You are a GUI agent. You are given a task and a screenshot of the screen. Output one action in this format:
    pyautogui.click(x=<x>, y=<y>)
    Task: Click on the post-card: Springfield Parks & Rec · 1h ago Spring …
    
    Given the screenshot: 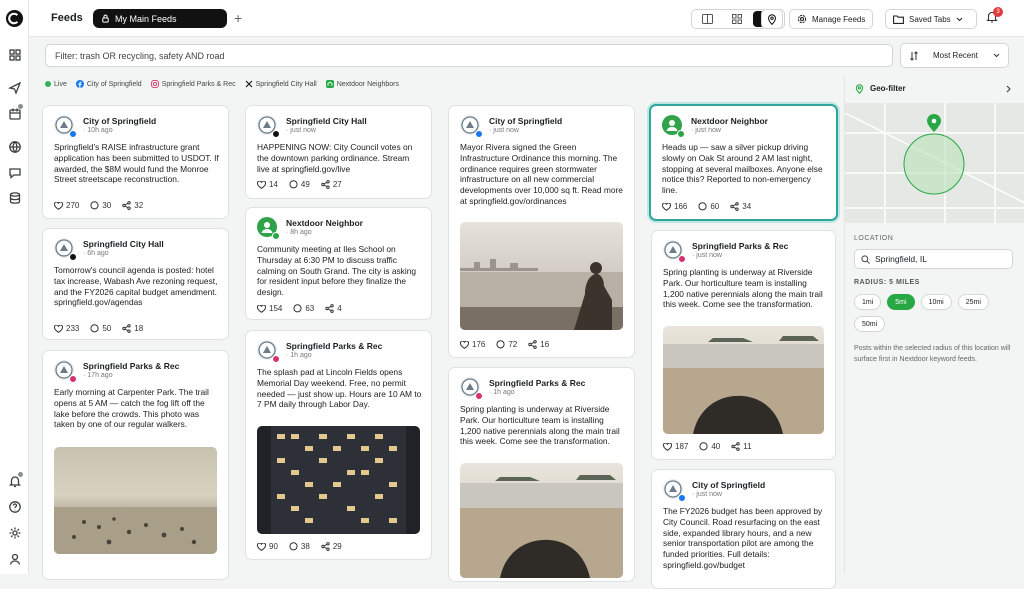 What is the action you would take?
    pyautogui.click(x=541, y=474)
    